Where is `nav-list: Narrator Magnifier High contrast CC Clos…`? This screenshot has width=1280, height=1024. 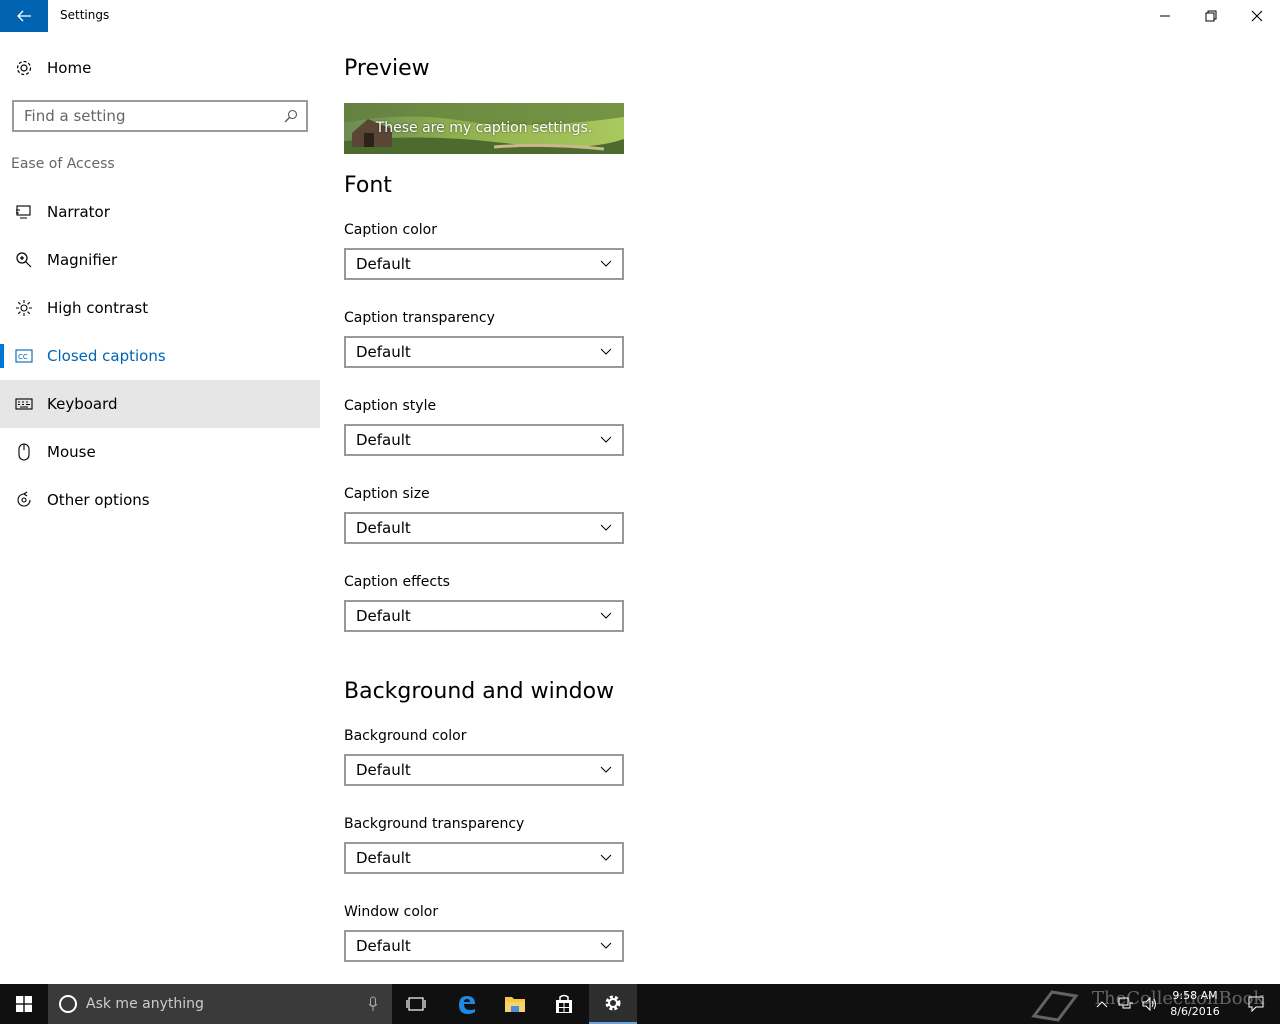
nav-list: Narrator Magnifier High contrast CC Clos… is located at coordinates (160, 356).